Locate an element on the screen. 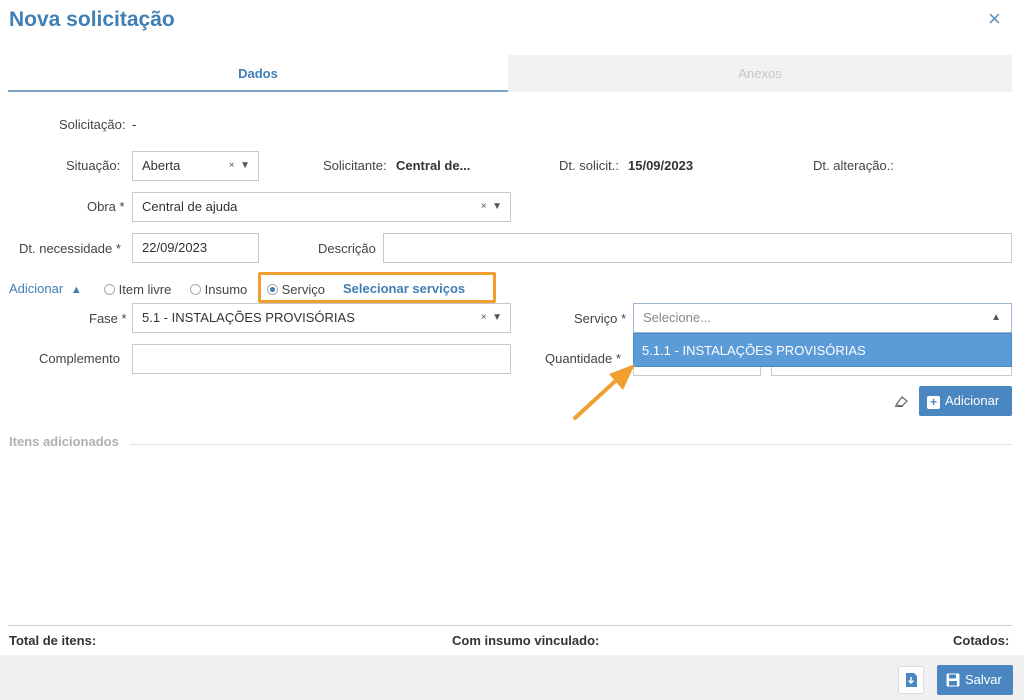 Image resolution: width=1024 pixels, height=700 pixels. solicitacao-value: - is located at coordinates (134, 124).